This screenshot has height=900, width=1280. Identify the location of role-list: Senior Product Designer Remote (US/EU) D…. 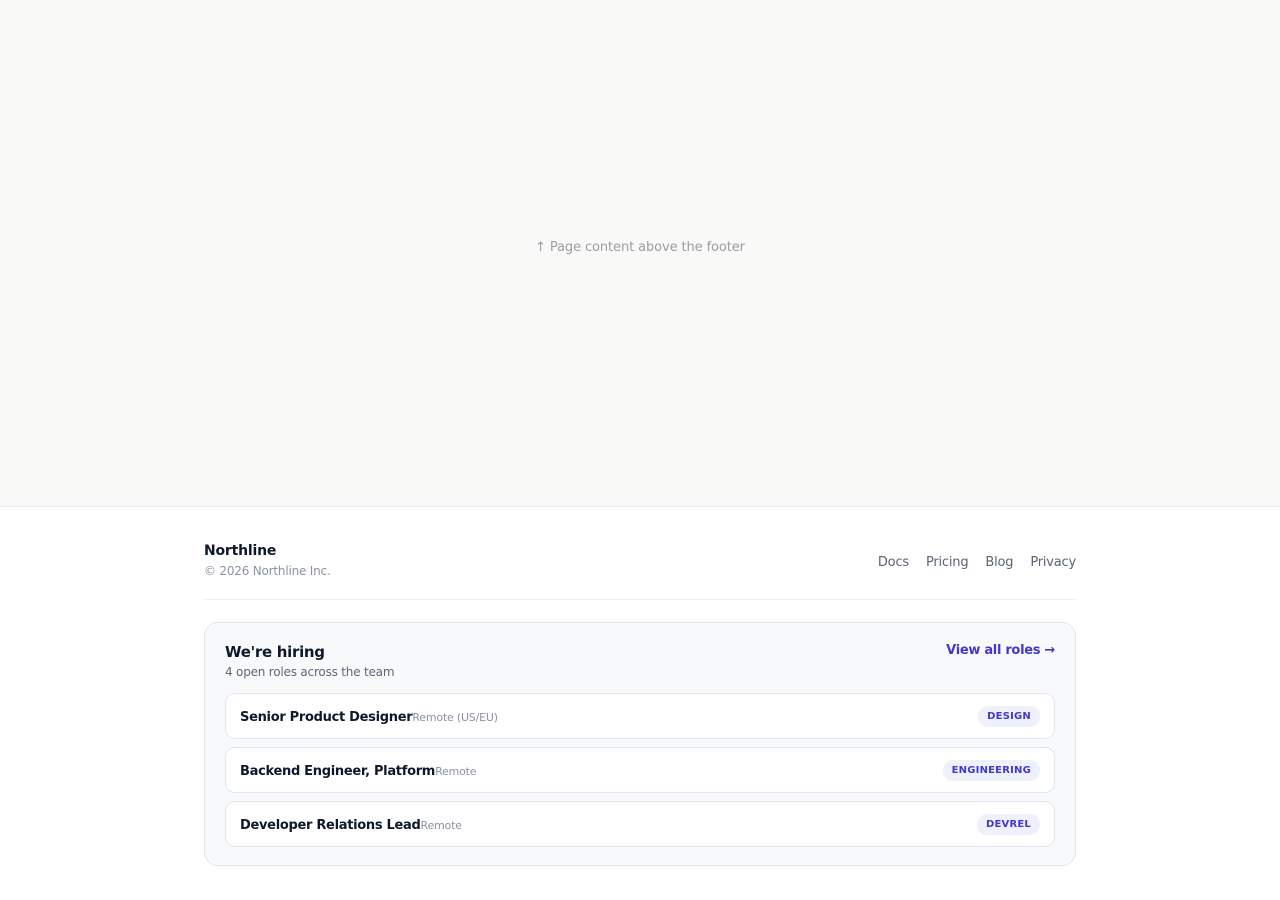
(640, 770).